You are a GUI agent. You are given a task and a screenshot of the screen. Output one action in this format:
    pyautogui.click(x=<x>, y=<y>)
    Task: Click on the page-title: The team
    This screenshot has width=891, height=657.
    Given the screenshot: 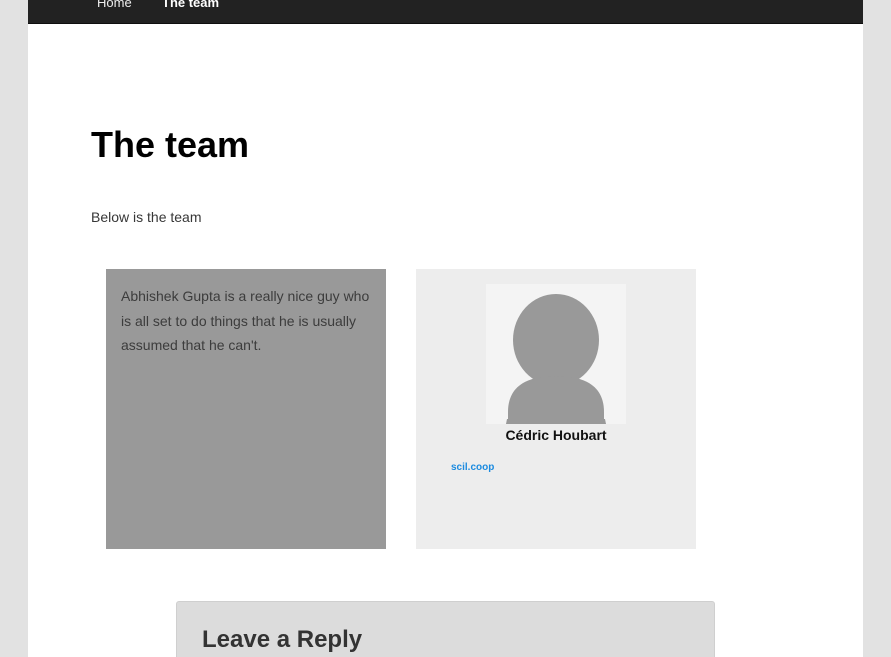 What is the action you would take?
    pyautogui.click(x=170, y=144)
    